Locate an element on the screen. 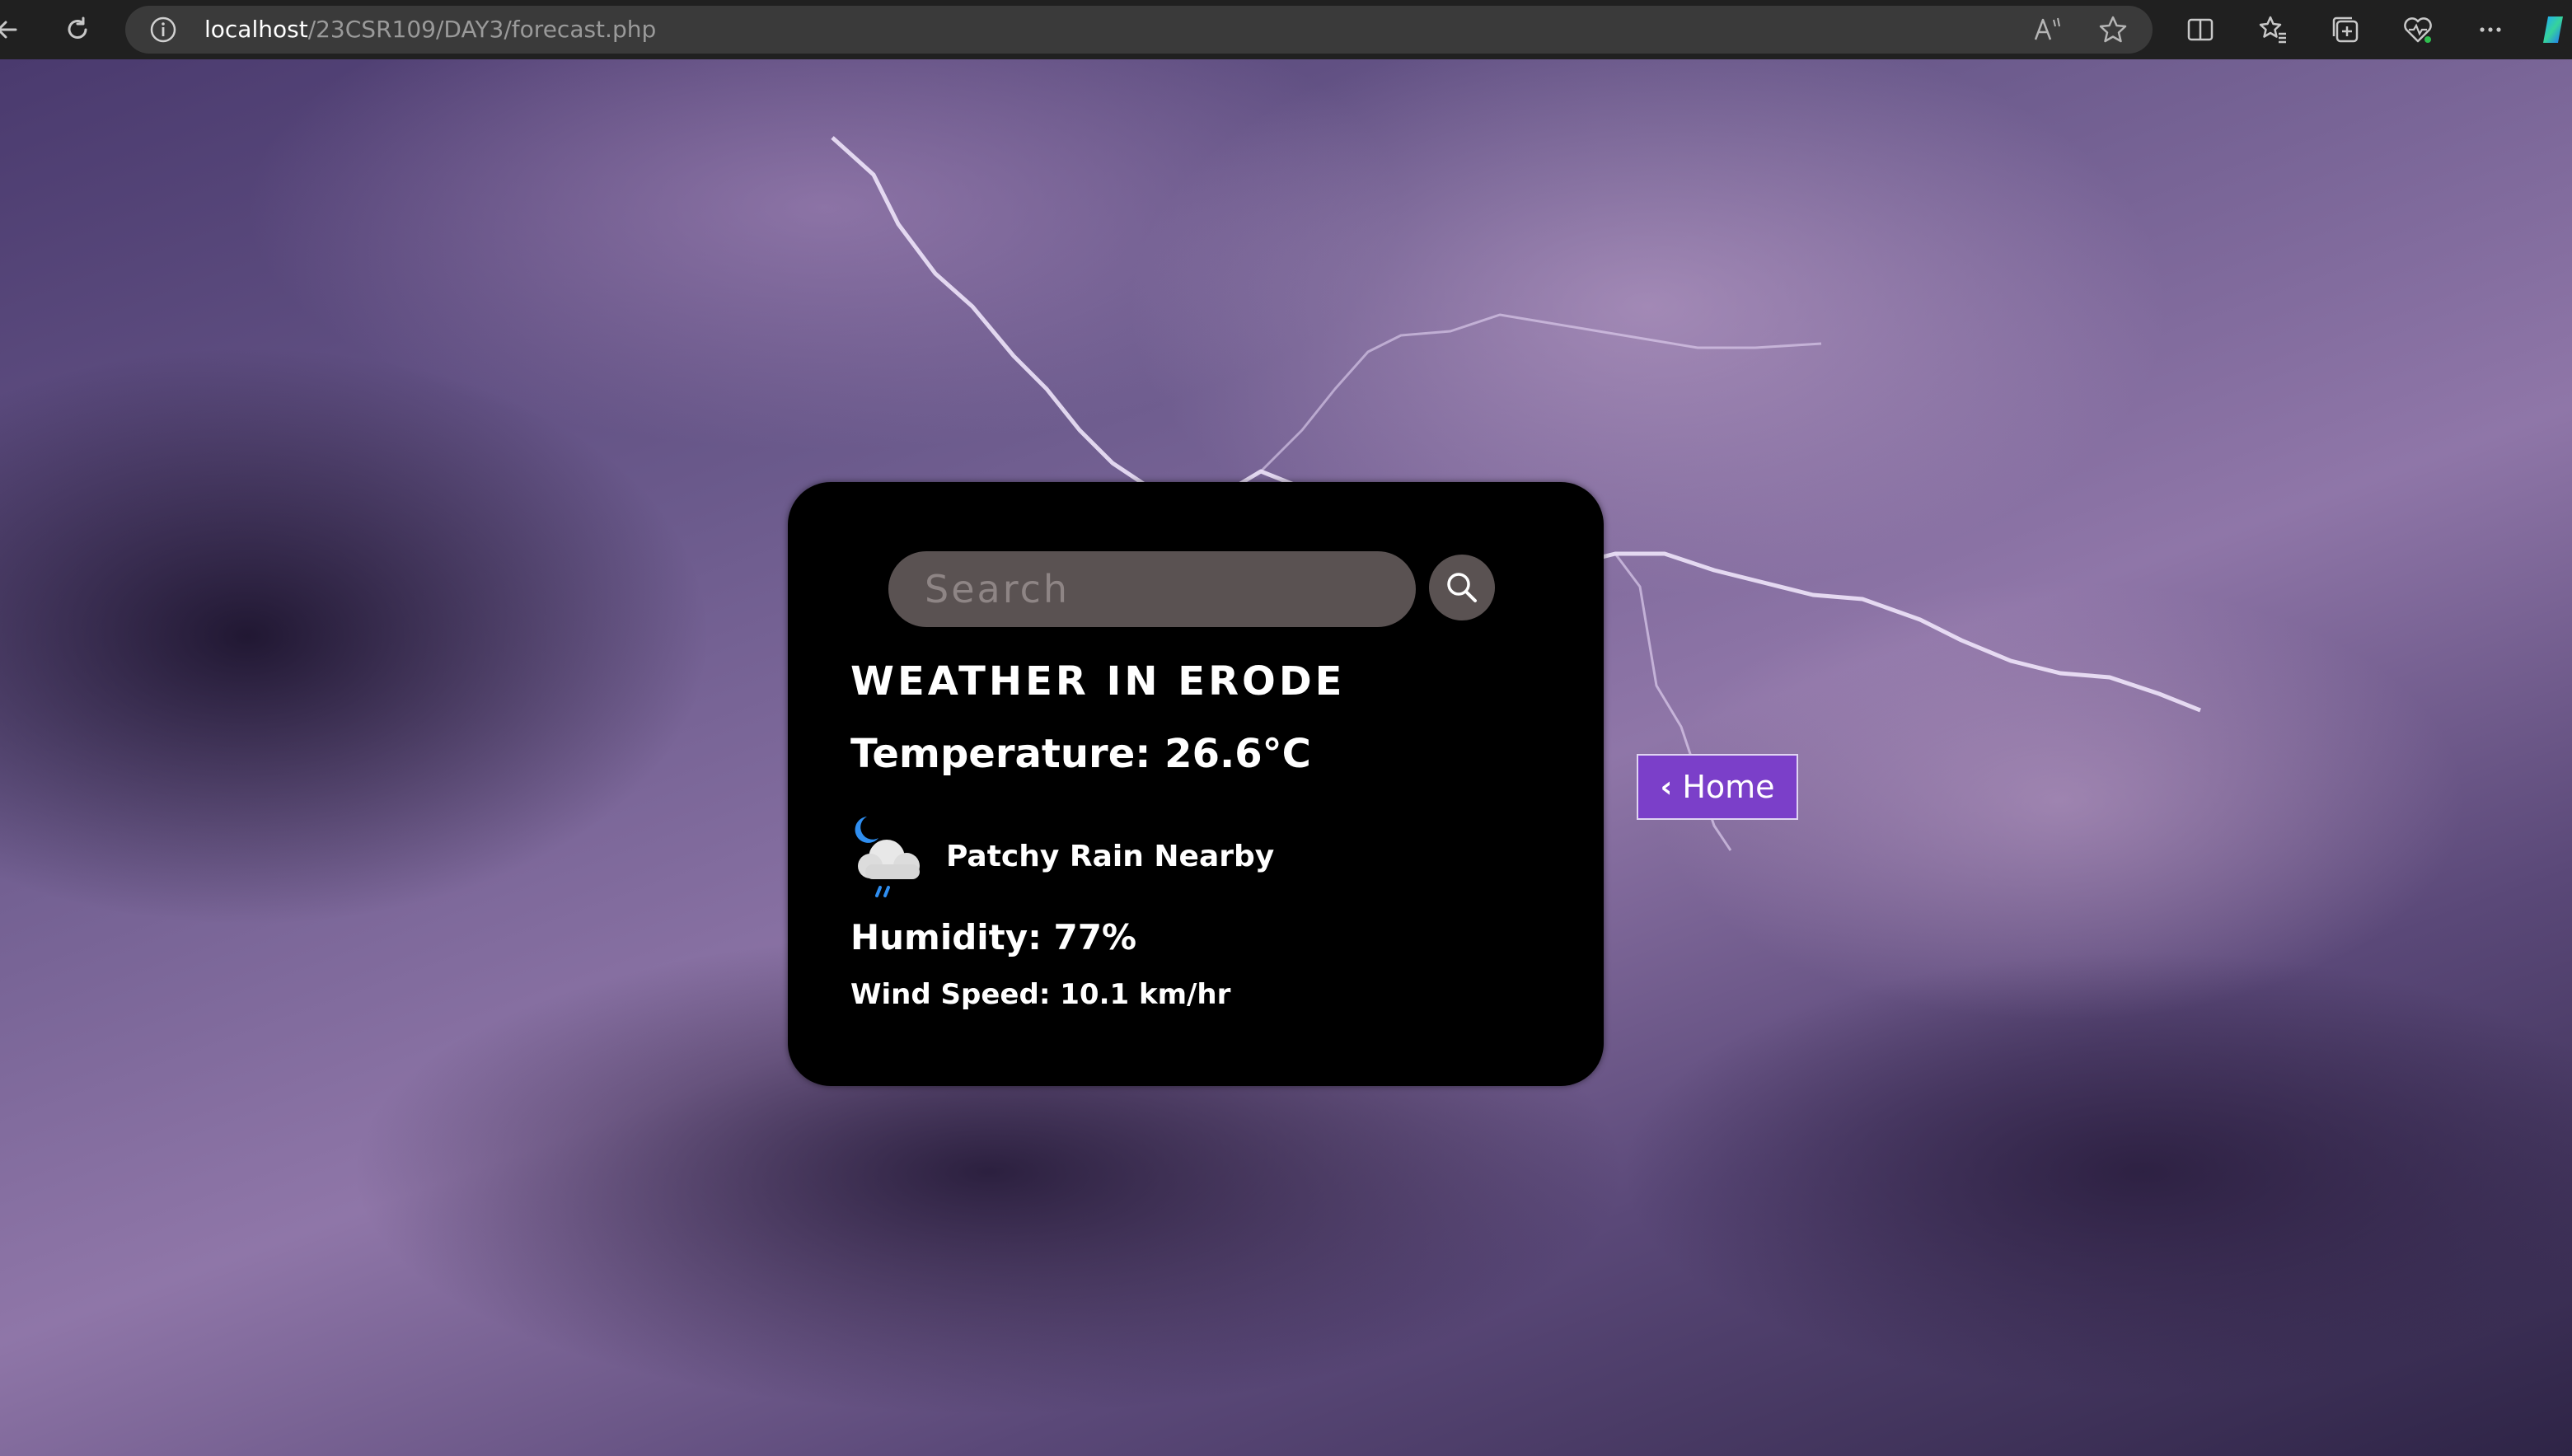 Image resolution: width=2572 pixels, height=1456 pixels. favorites-icon is located at coordinates (2272, 29).